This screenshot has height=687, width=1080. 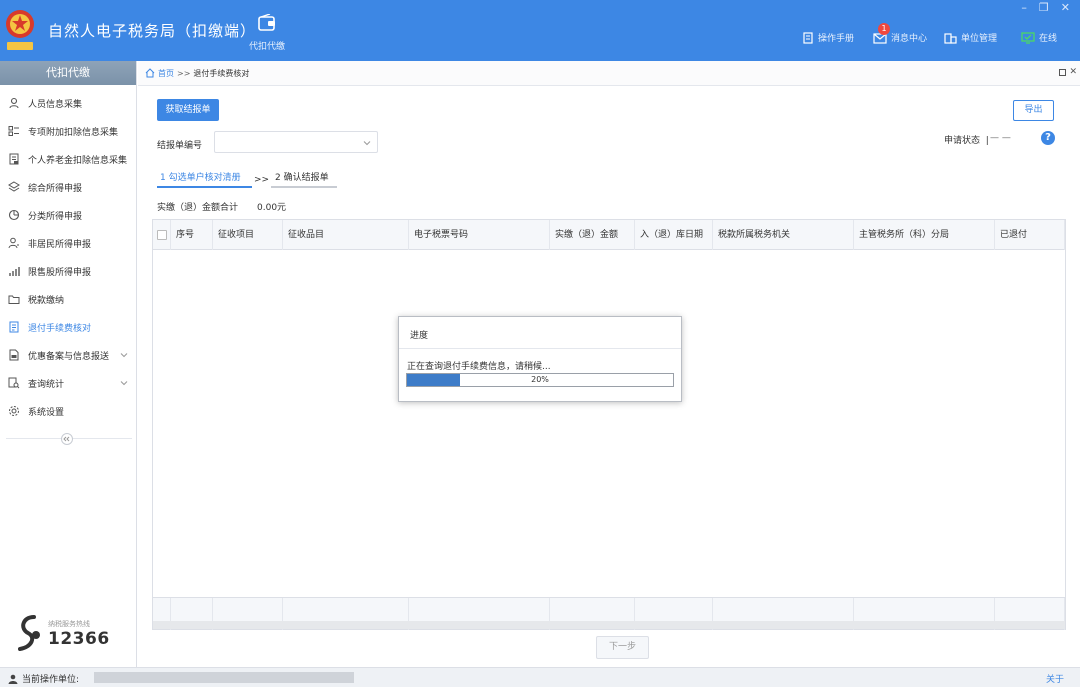 What do you see at coordinates (1044, 7) in the screenshot?
I see `restore-button: ❐` at bounding box center [1044, 7].